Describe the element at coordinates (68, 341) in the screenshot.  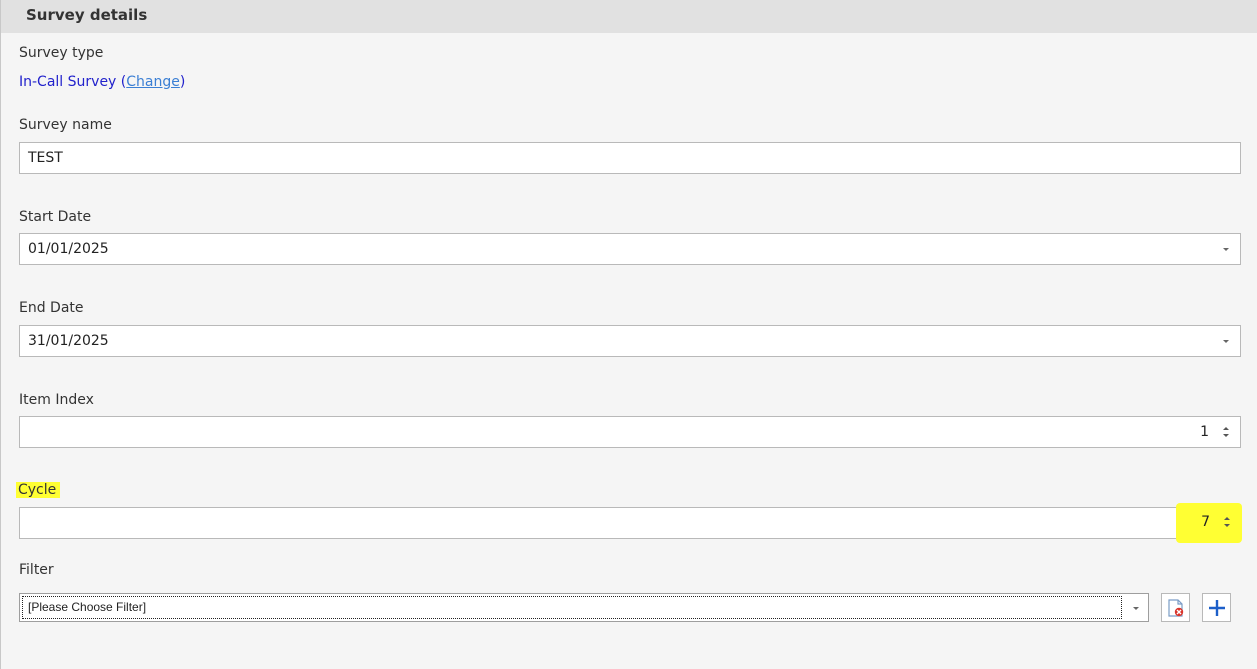
I see `end-date-value: 31/01/2025` at that location.